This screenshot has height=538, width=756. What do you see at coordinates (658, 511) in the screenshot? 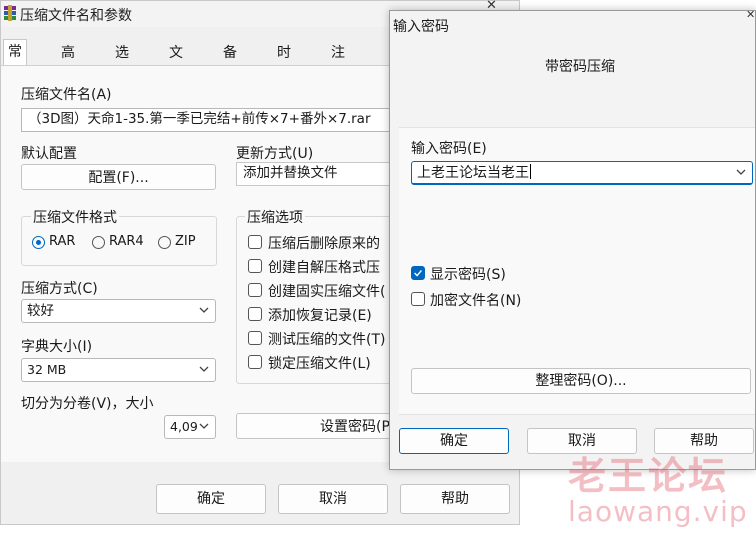
I see `watermark-url: laowang.vip` at bounding box center [658, 511].